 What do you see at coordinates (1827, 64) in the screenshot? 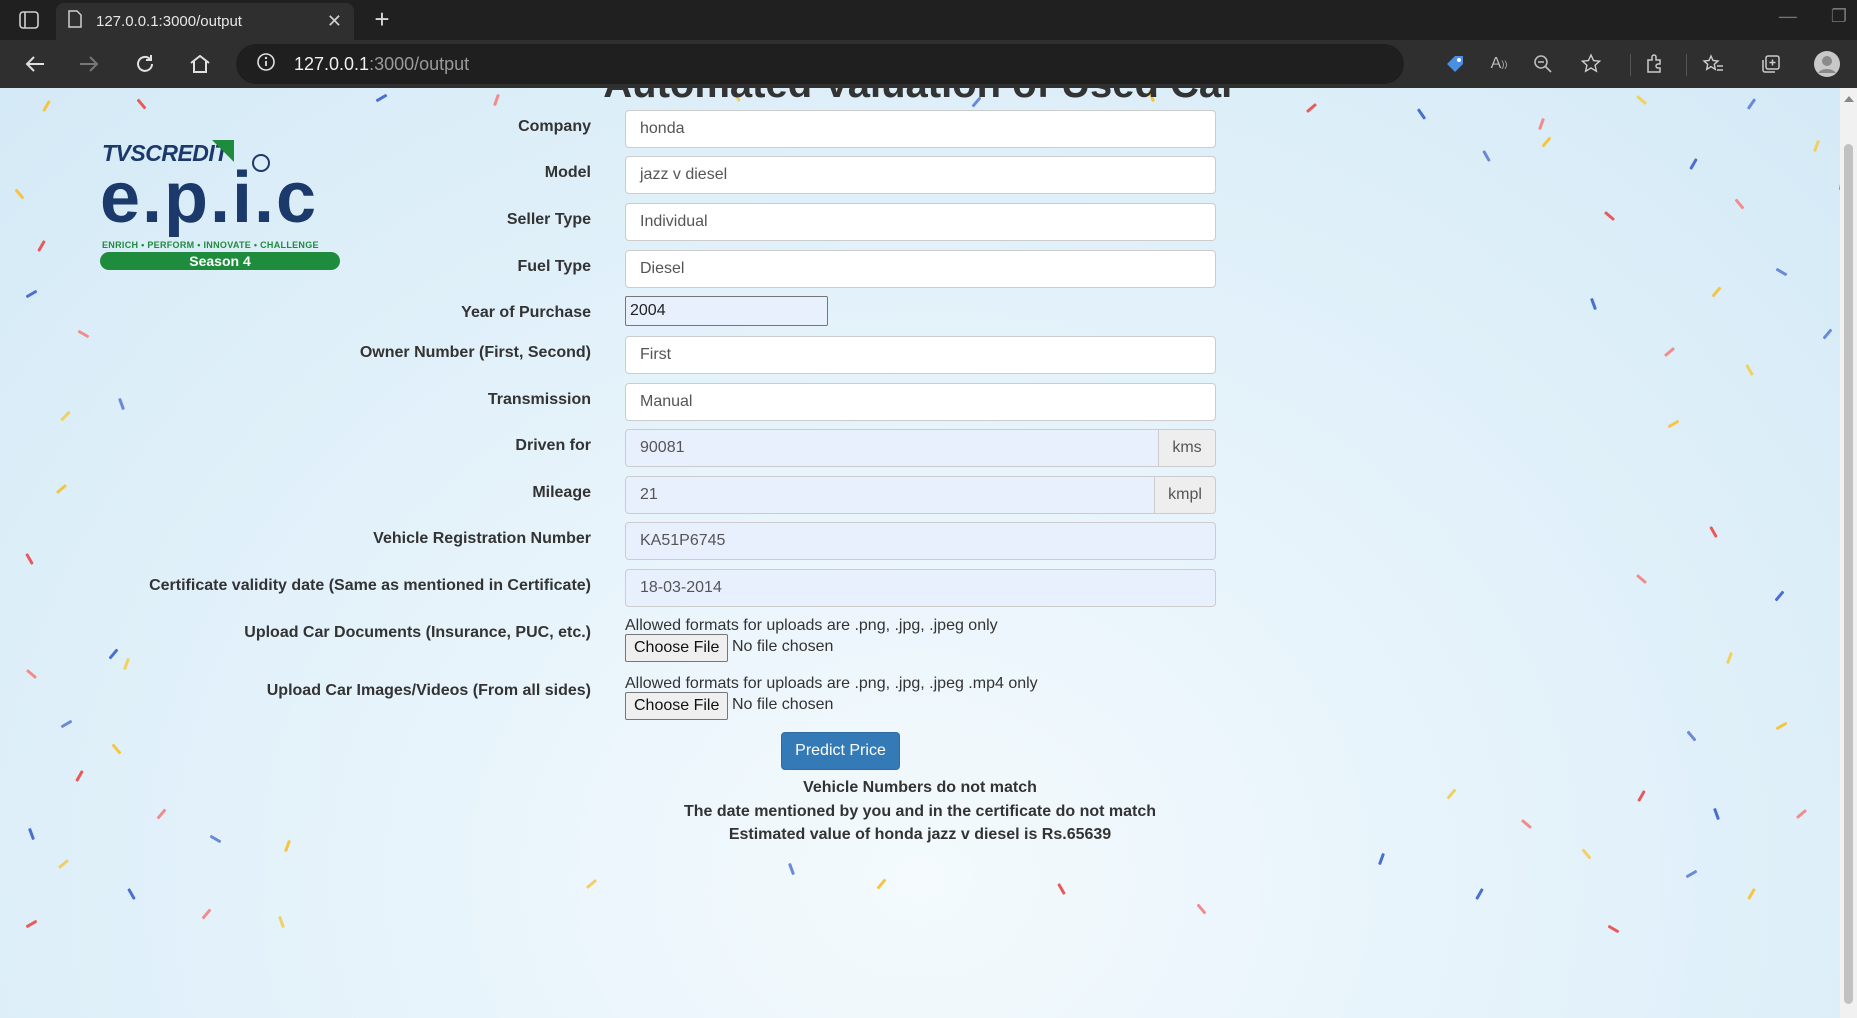
I see `profile-avatar-icon` at bounding box center [1827, 64].